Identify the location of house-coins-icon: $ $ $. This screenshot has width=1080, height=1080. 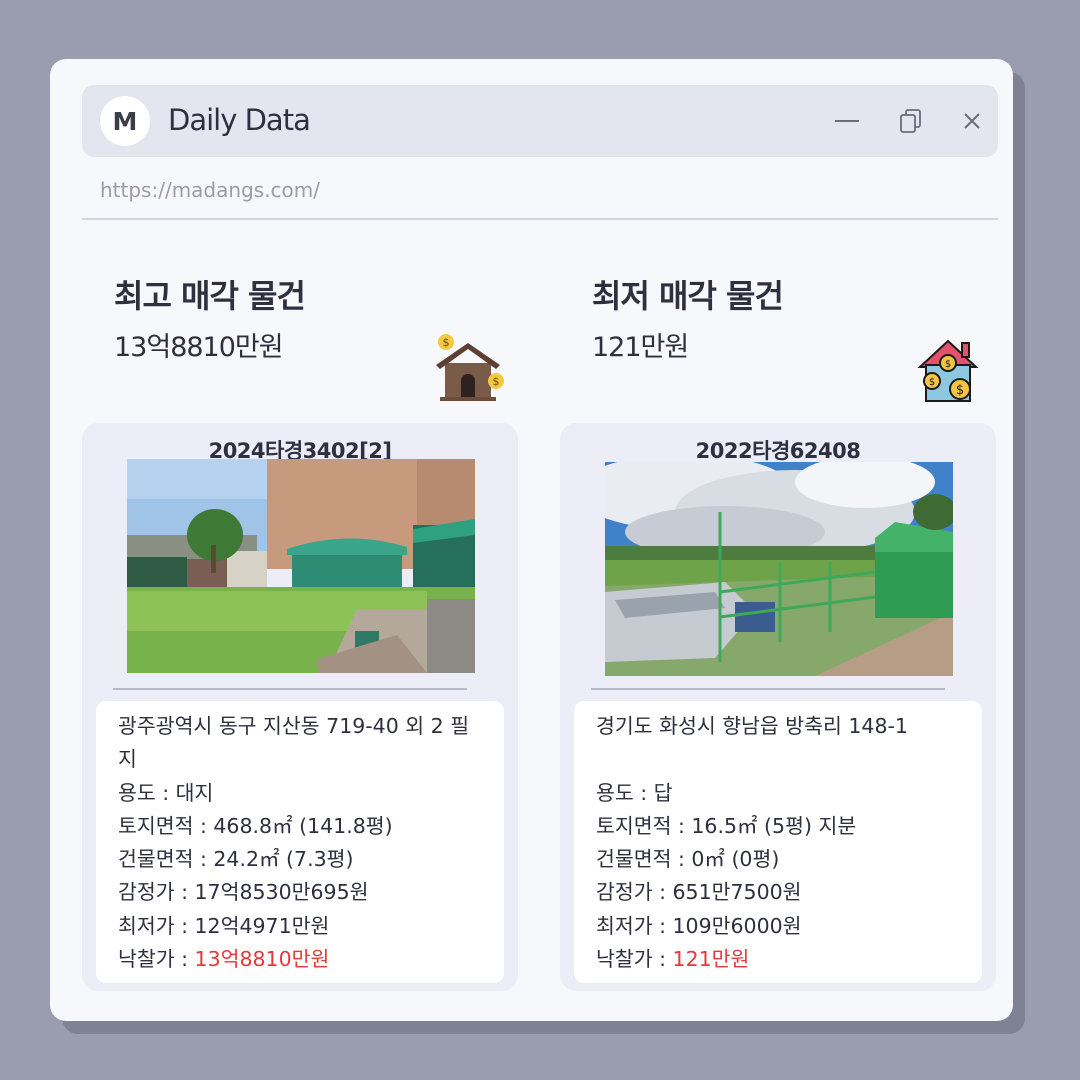
(948, 373).